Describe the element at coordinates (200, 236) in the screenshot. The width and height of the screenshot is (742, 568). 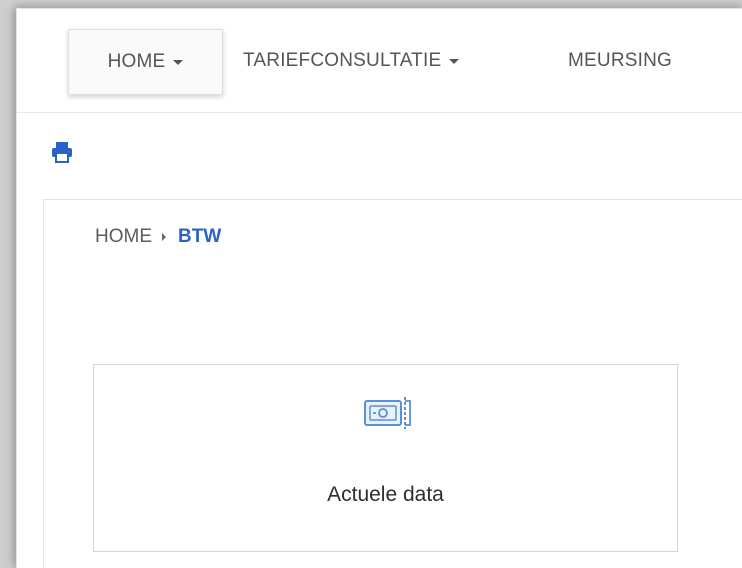
I see `breadcrumb-current: BTW` at that location.